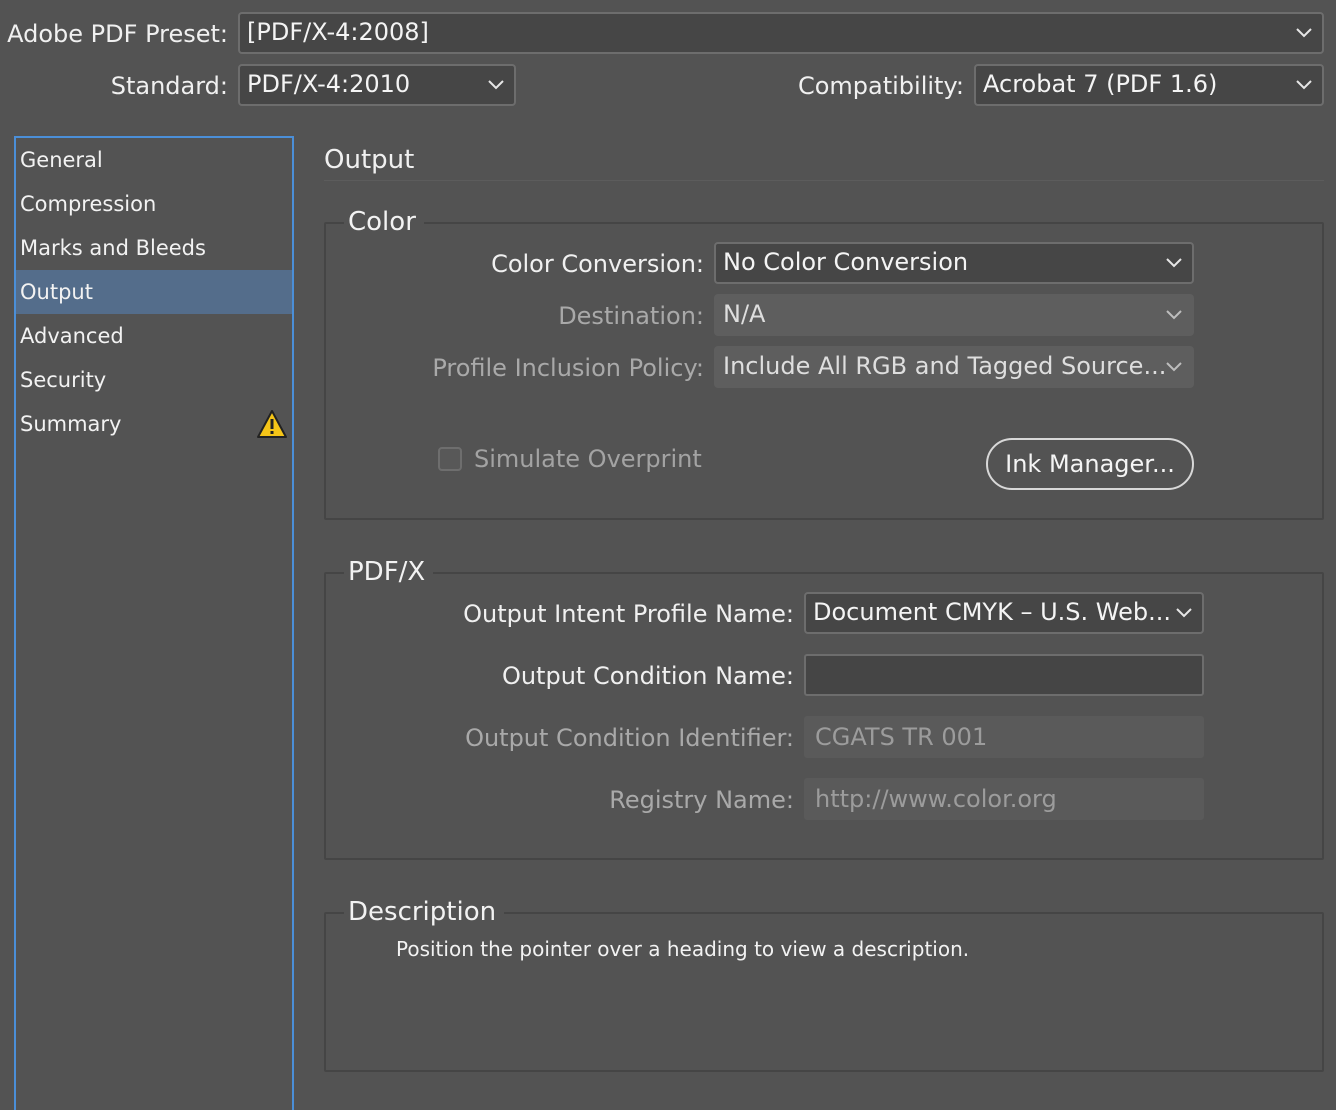 Image resolution: width=1336 pixels, height=1110 pixels. What do you see at coordinates (113, 248) in the screenshot?
I see `sidebar-item-label: Marks and Bleeds` at bounding box center [113, 248].